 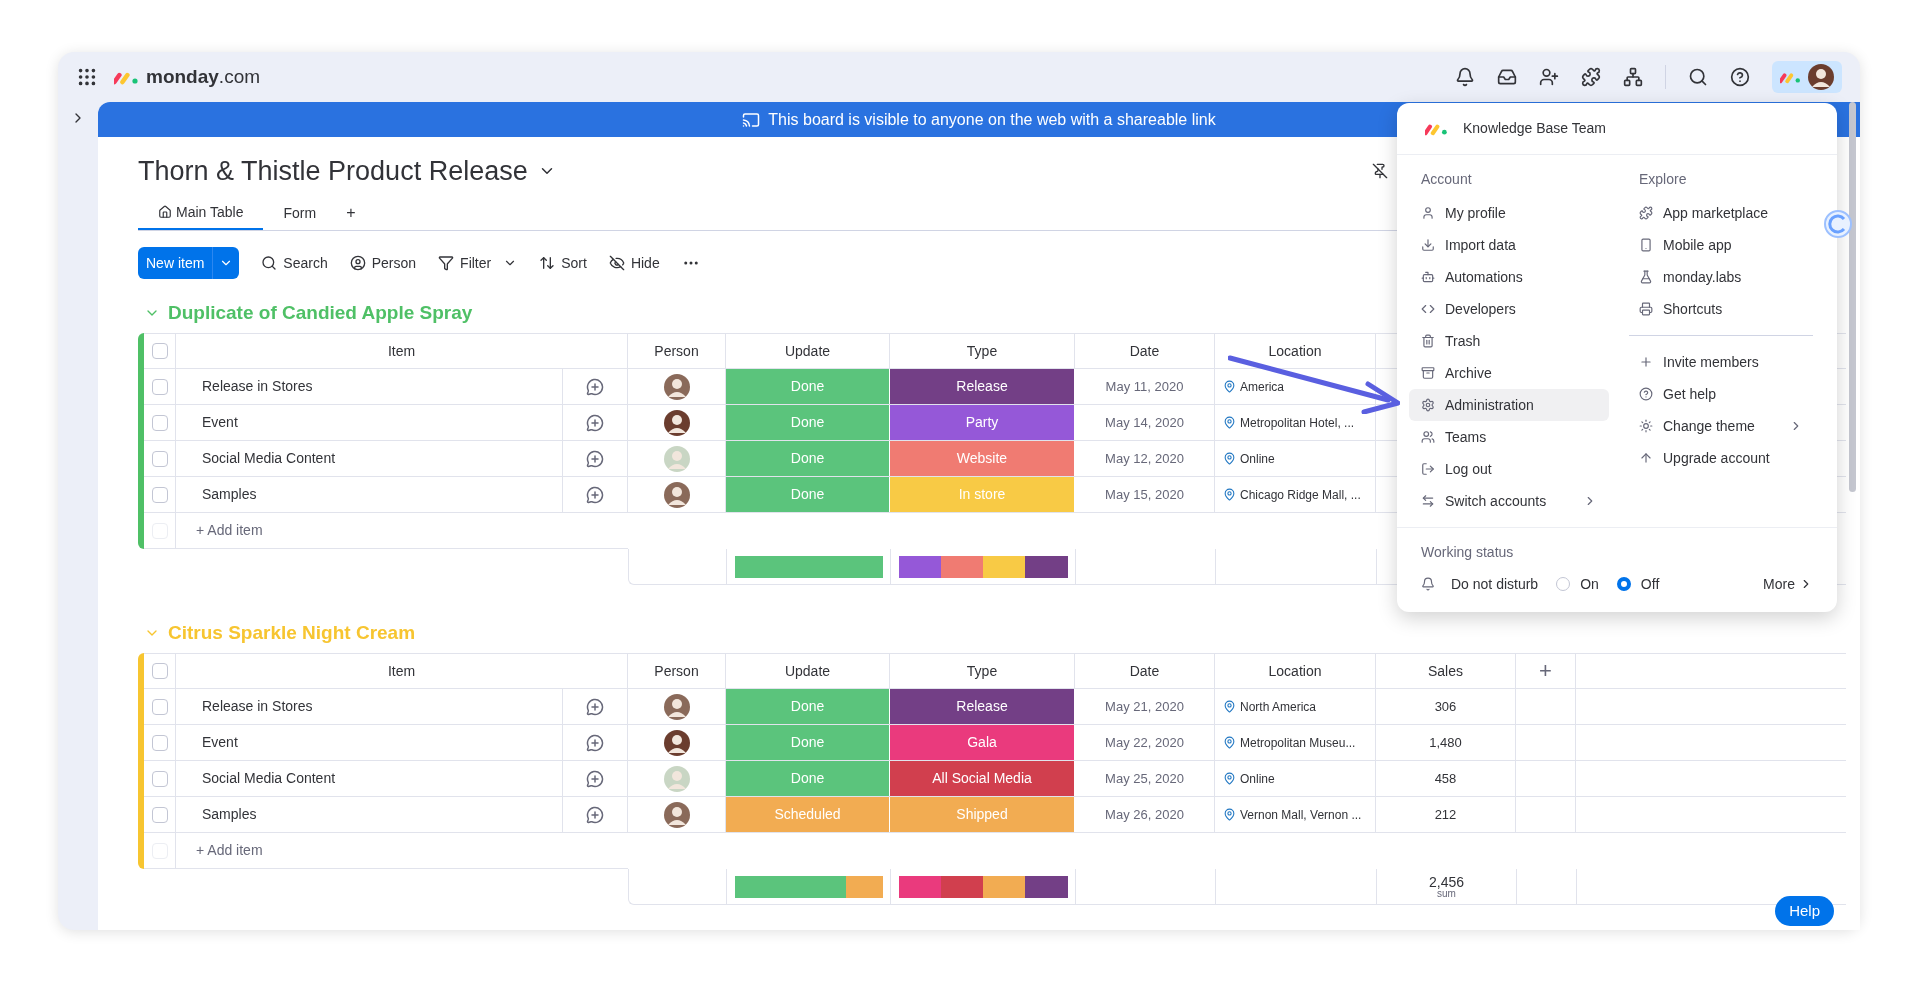 What do you see at coordinates (1144, 778) in the screenshot?
I see `date-cell-text: May 25, 2020` at bounding box center [1144, 778].